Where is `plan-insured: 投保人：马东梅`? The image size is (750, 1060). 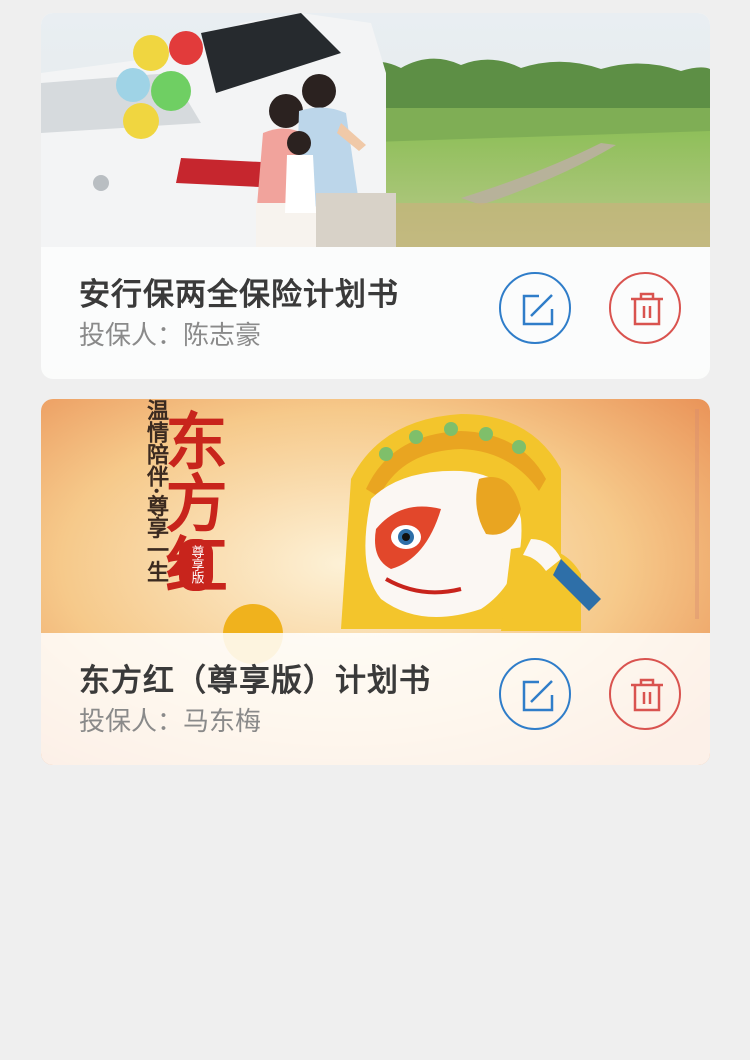
plan-insured: 投保人：马东梅 is located at coordinates (170, 719).